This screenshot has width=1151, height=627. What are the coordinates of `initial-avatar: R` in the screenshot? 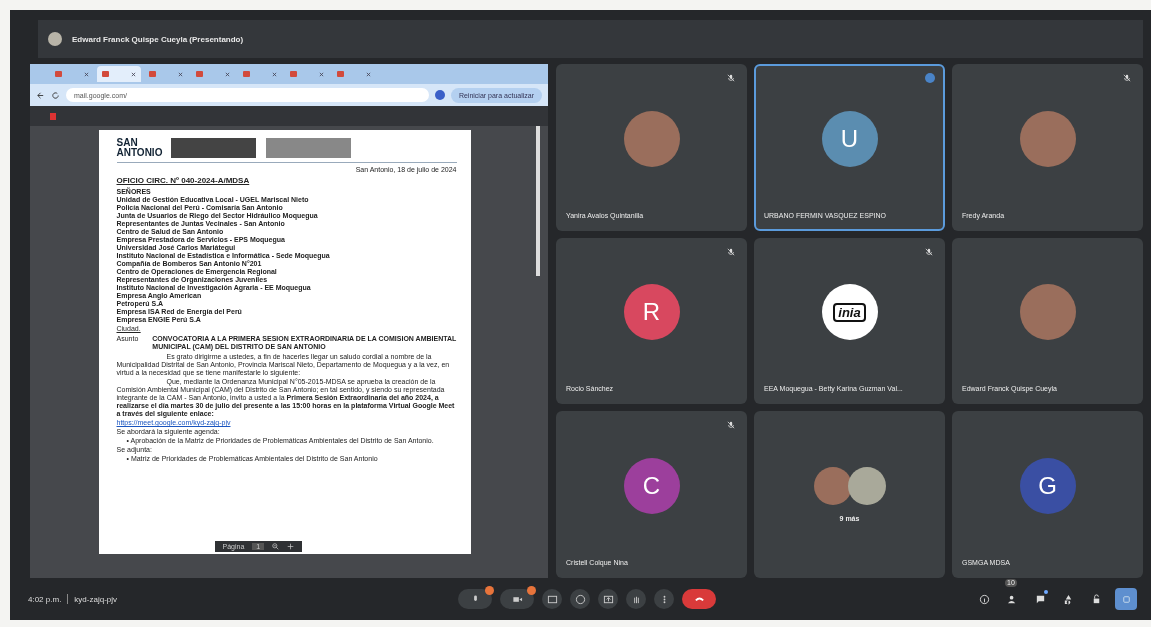 It's located at (651, 312).